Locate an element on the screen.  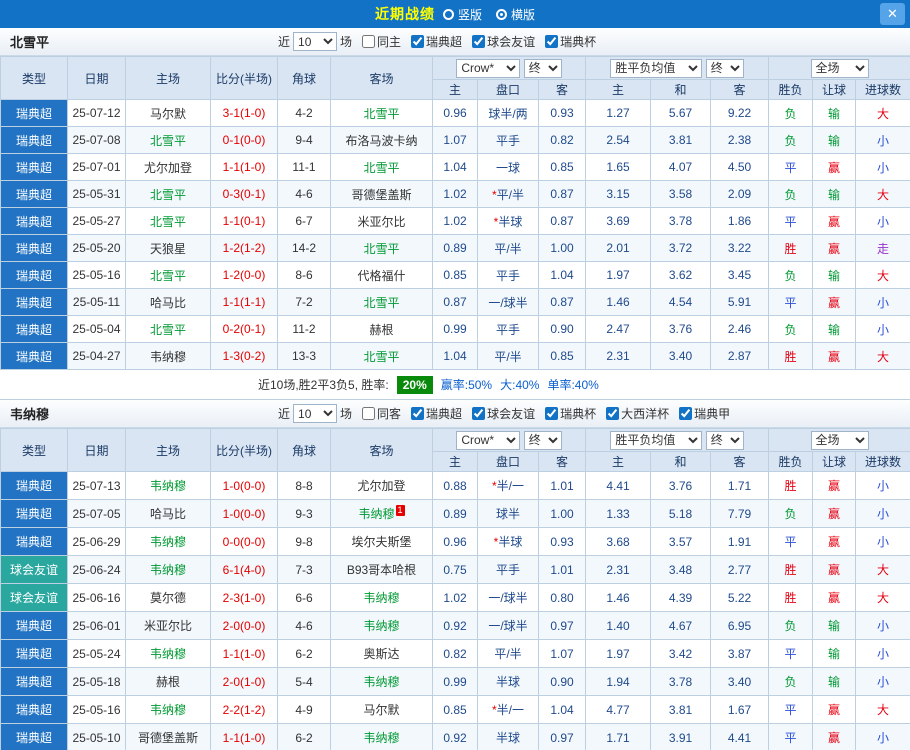
handicap-star: * is located at coordinates (496, 542).